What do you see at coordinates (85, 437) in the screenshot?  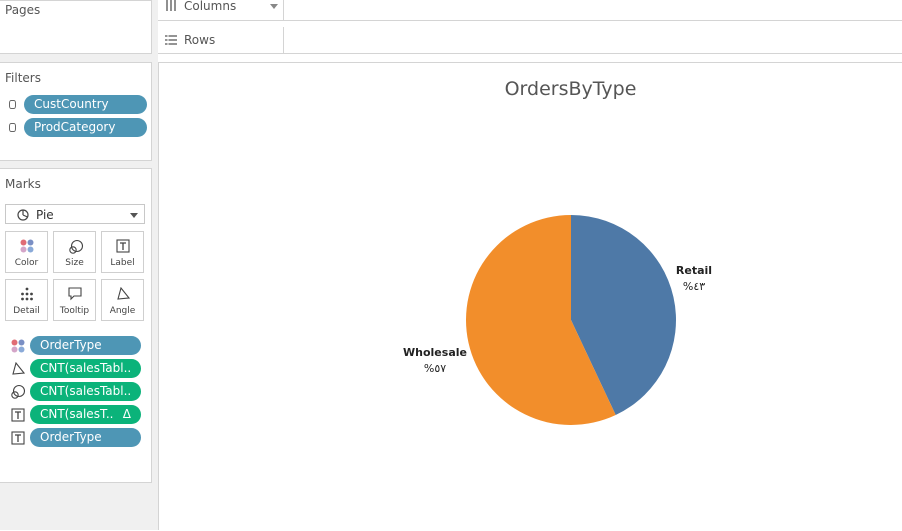 I see `marks-field-ordertype-label: OrderType` at bounding box center [85, 437].